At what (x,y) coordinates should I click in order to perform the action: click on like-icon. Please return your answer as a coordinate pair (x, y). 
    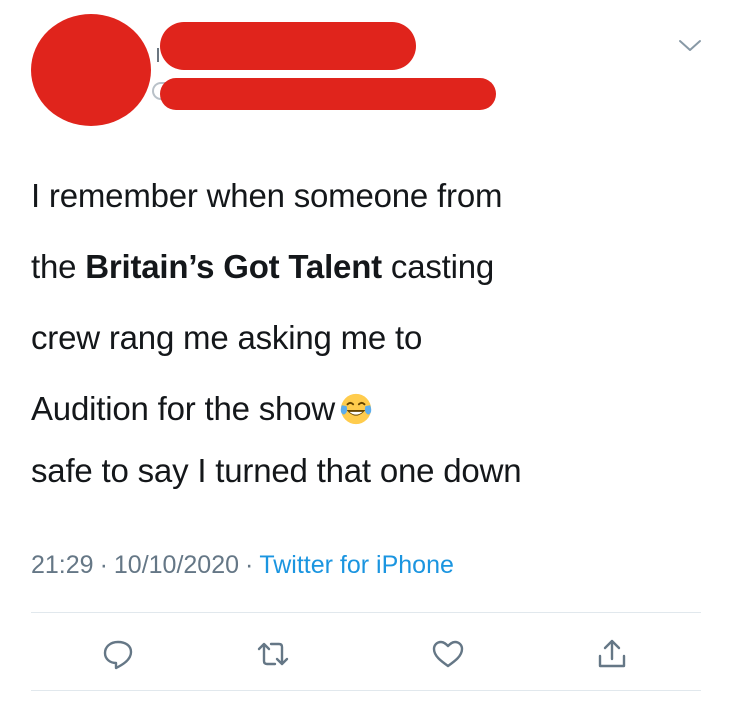
    Looking at the image, I should click on (448, 654).